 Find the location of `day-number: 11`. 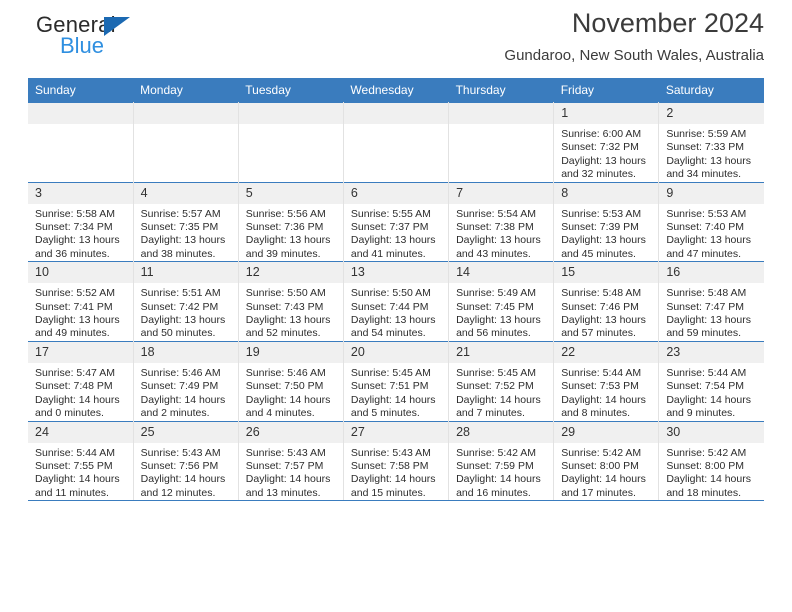

day-number: 11 is located at coordinates (185, 273).